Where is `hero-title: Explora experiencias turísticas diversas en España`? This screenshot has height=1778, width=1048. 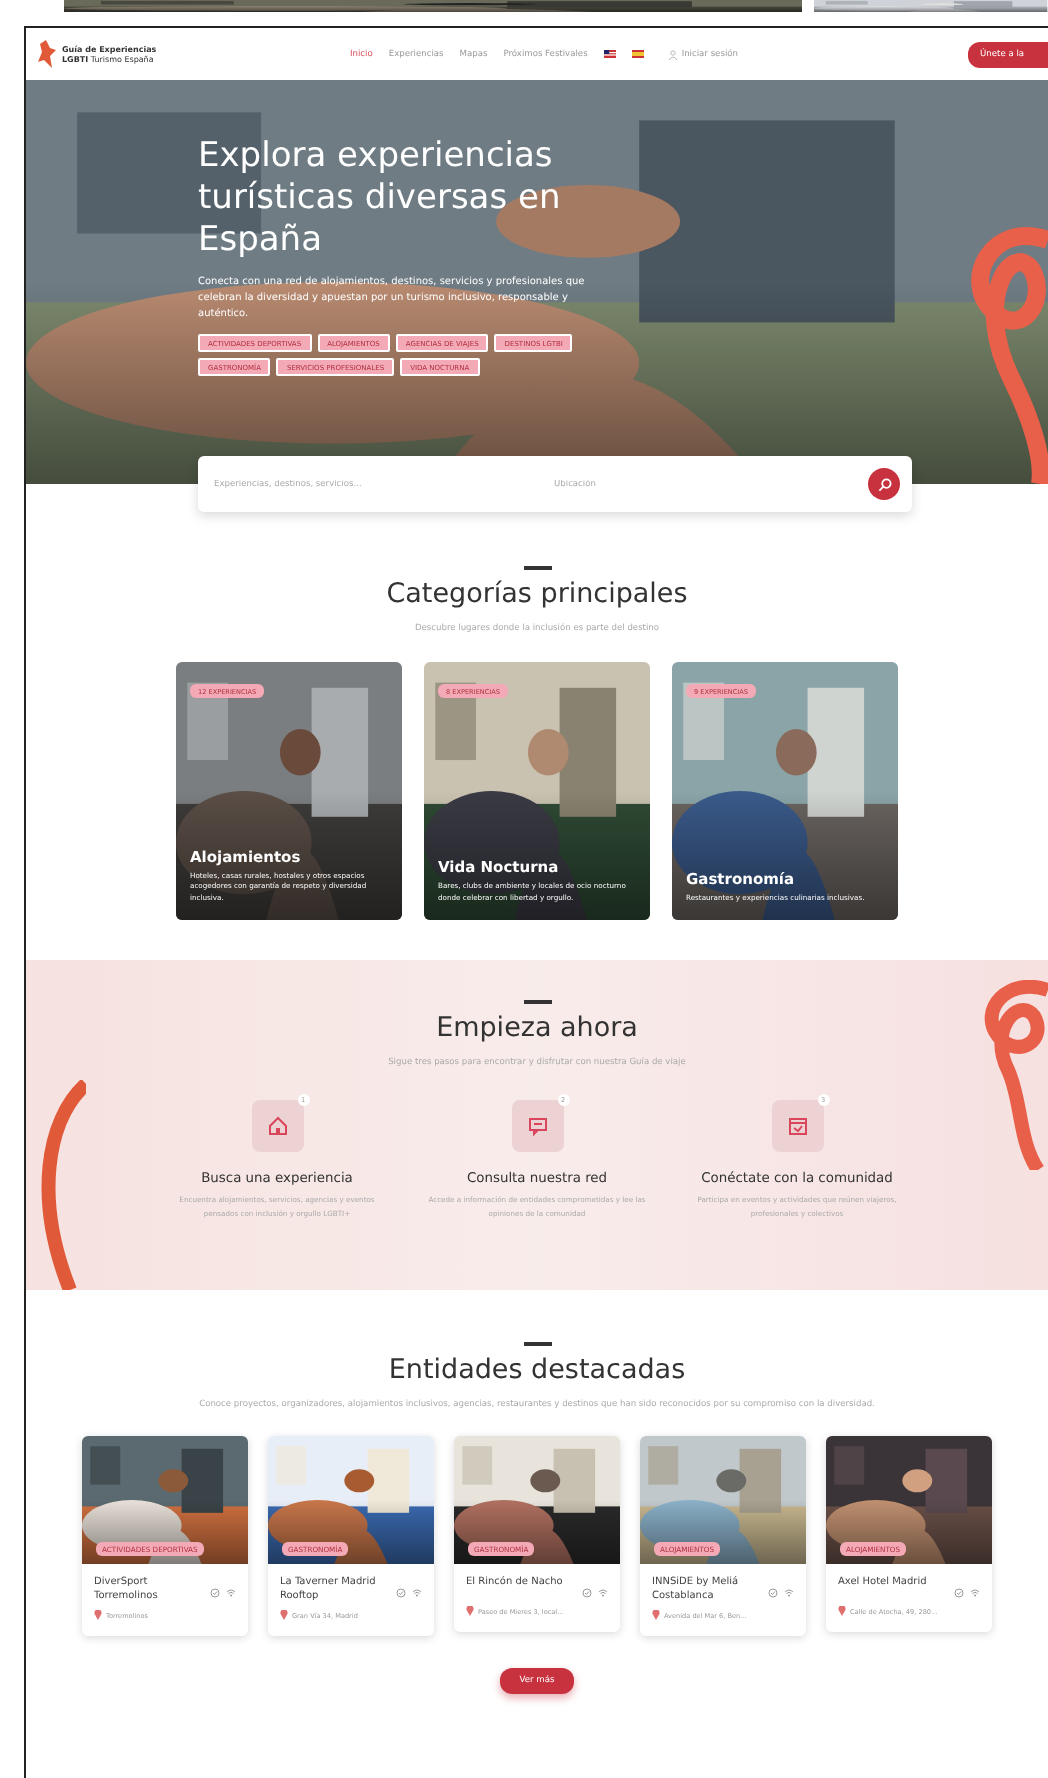 hero-title: Explora experiencias turísticas diversas en España is located at coordinates (380, 199).